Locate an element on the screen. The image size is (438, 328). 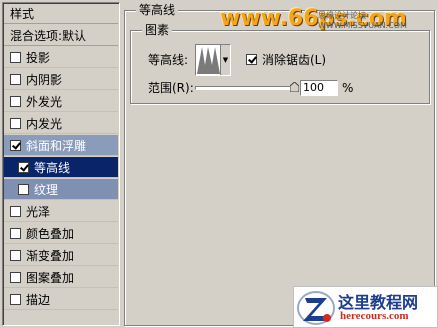
style-item-label: 斜面和浮雕 is located at coordinates (56, 145).